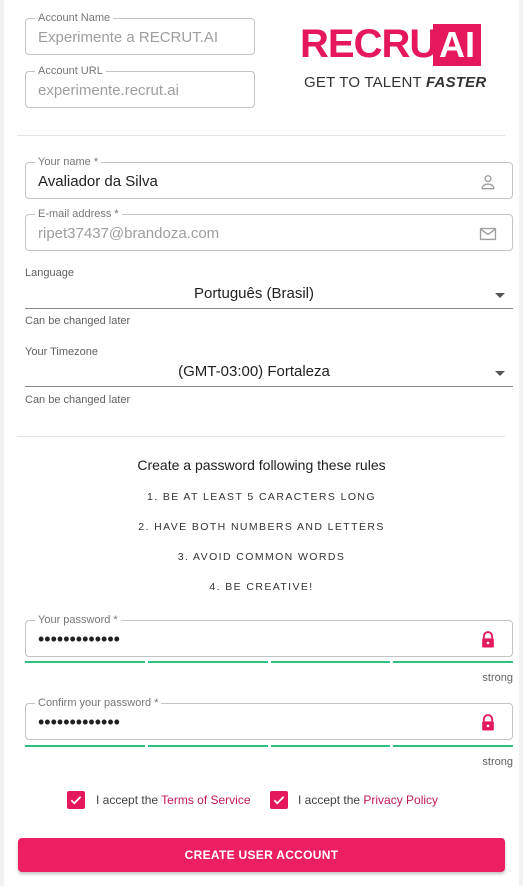  Describe the element at coordinates (261, 527) in the screenshot. I see `password-rule: 2. HAVE BOTH NUMBERS AND LETTERS` at that location.